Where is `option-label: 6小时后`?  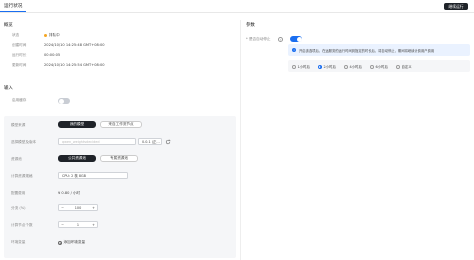
option-label: 6小时后 is located at coordinates (381, 67).